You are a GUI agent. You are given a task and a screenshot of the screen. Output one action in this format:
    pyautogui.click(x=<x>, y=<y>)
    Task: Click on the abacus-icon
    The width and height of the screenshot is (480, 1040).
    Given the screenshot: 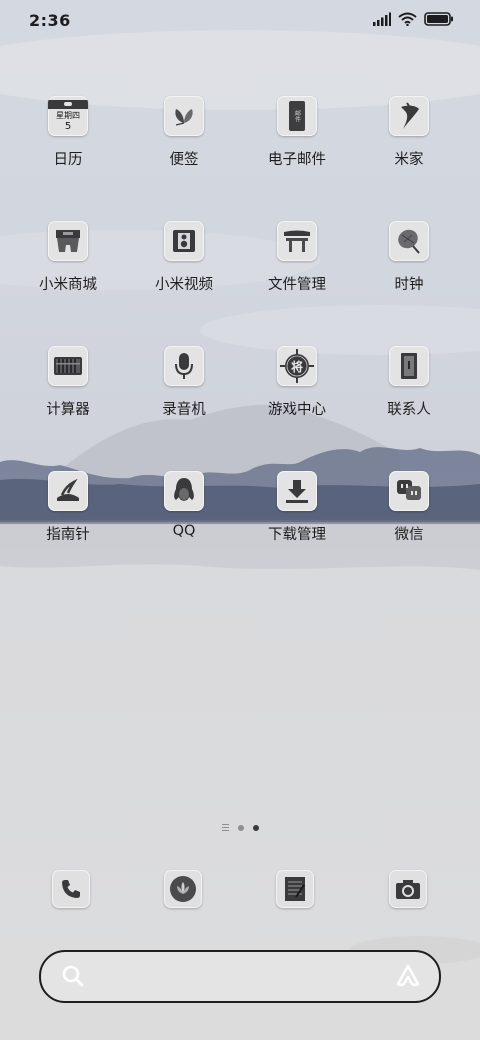 What is the action you would take?
    pyautogui.click(x=68, y=366)
    